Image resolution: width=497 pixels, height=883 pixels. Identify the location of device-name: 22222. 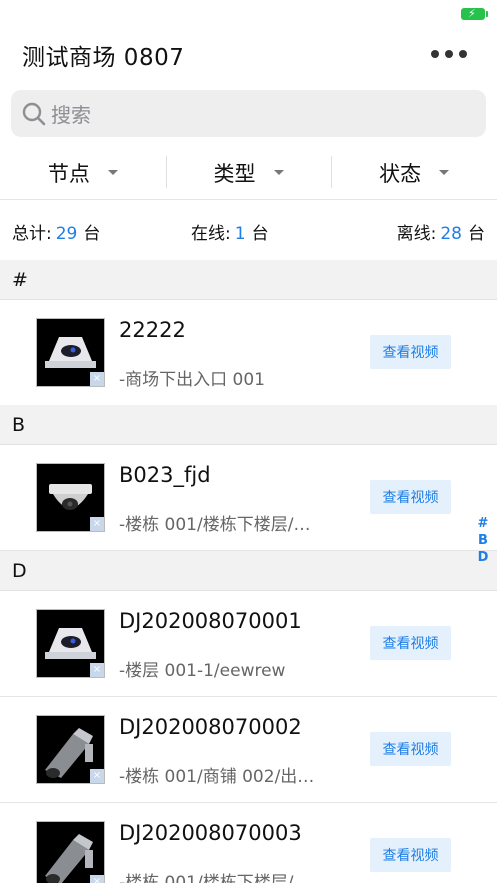
(152, 330).